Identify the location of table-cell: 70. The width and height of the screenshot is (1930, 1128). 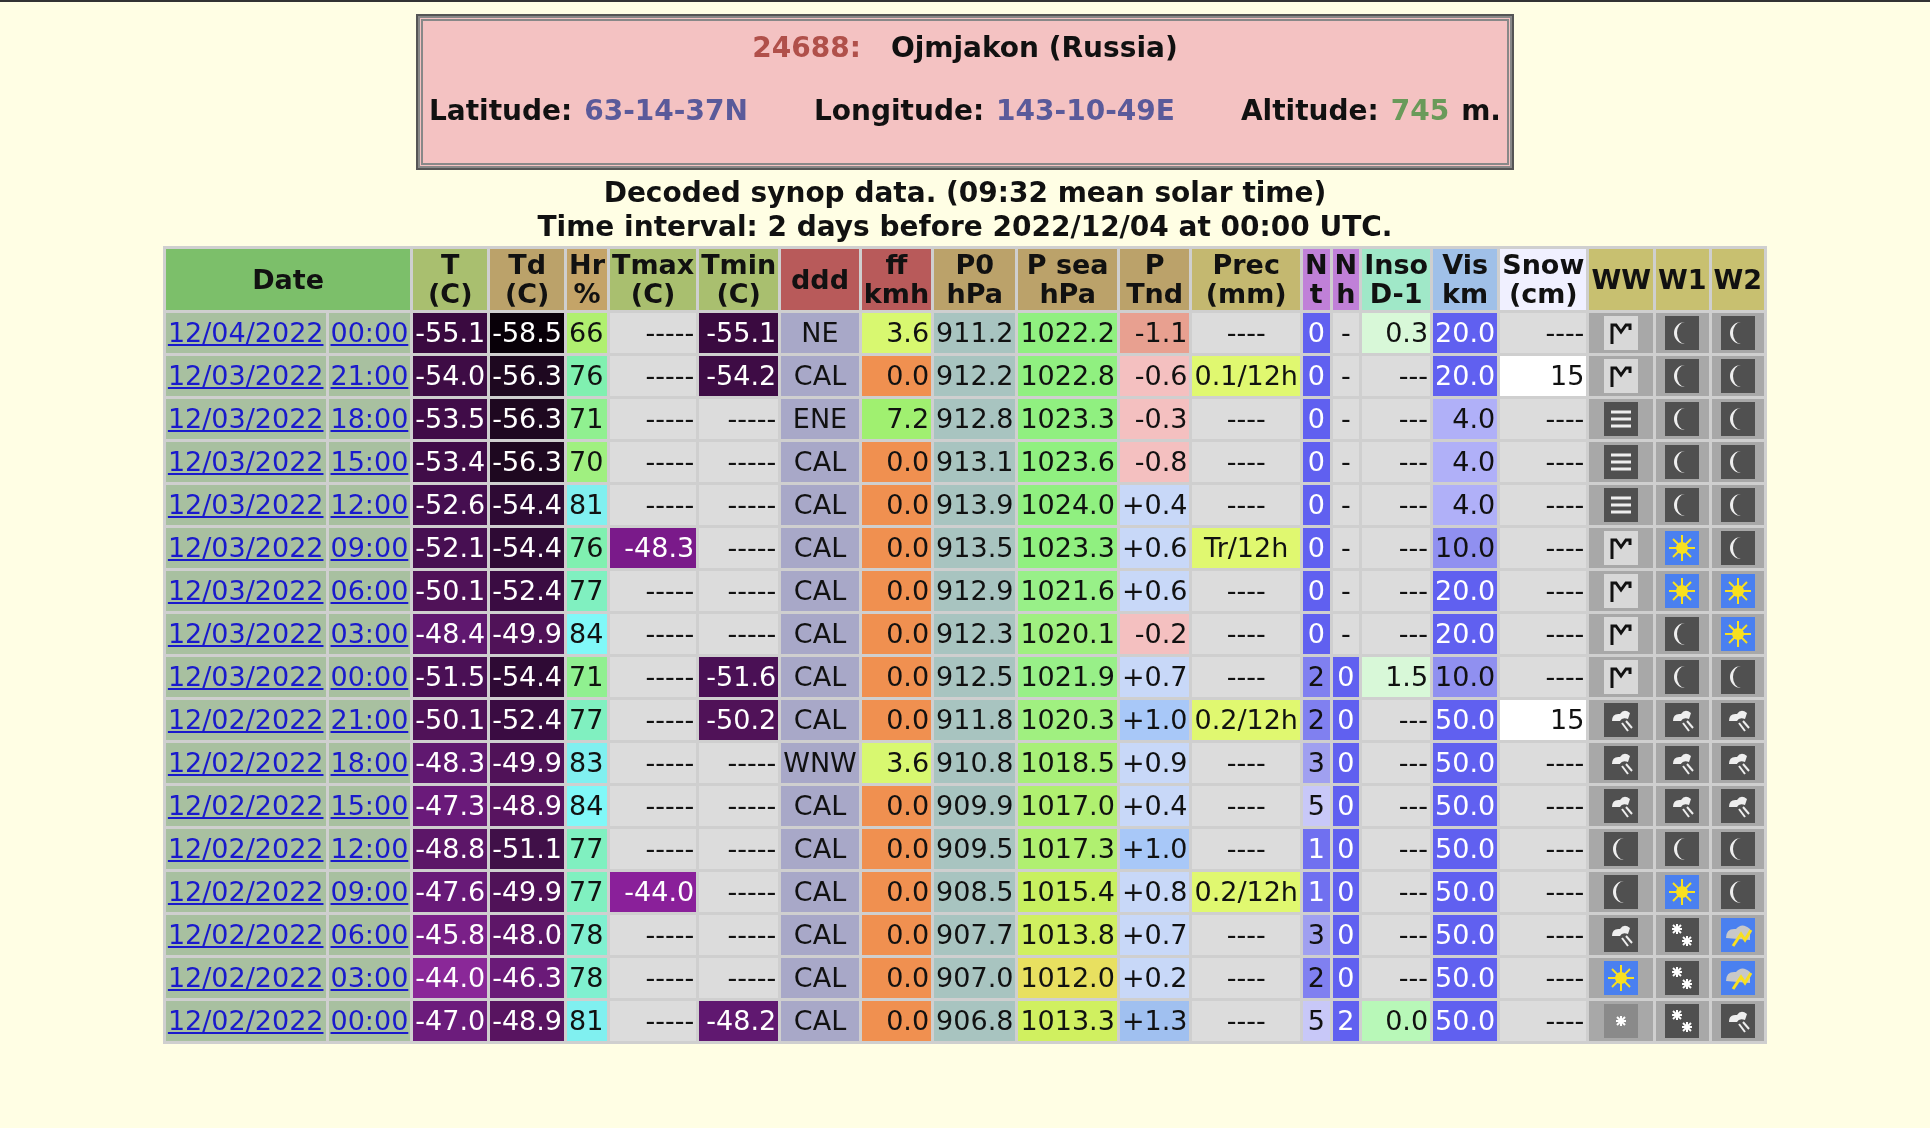
(587, 461).